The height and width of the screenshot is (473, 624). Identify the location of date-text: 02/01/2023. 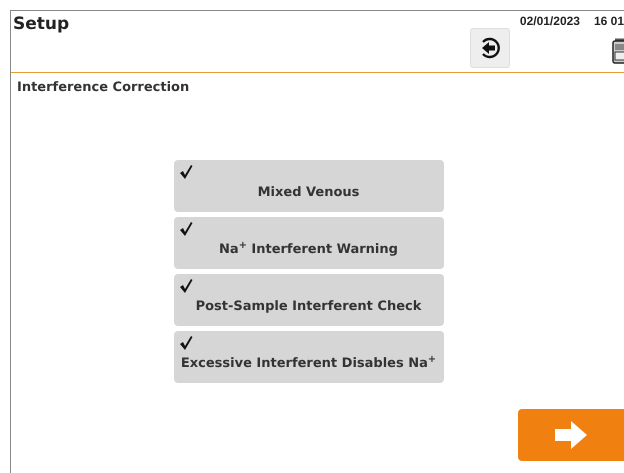
(550, 21).